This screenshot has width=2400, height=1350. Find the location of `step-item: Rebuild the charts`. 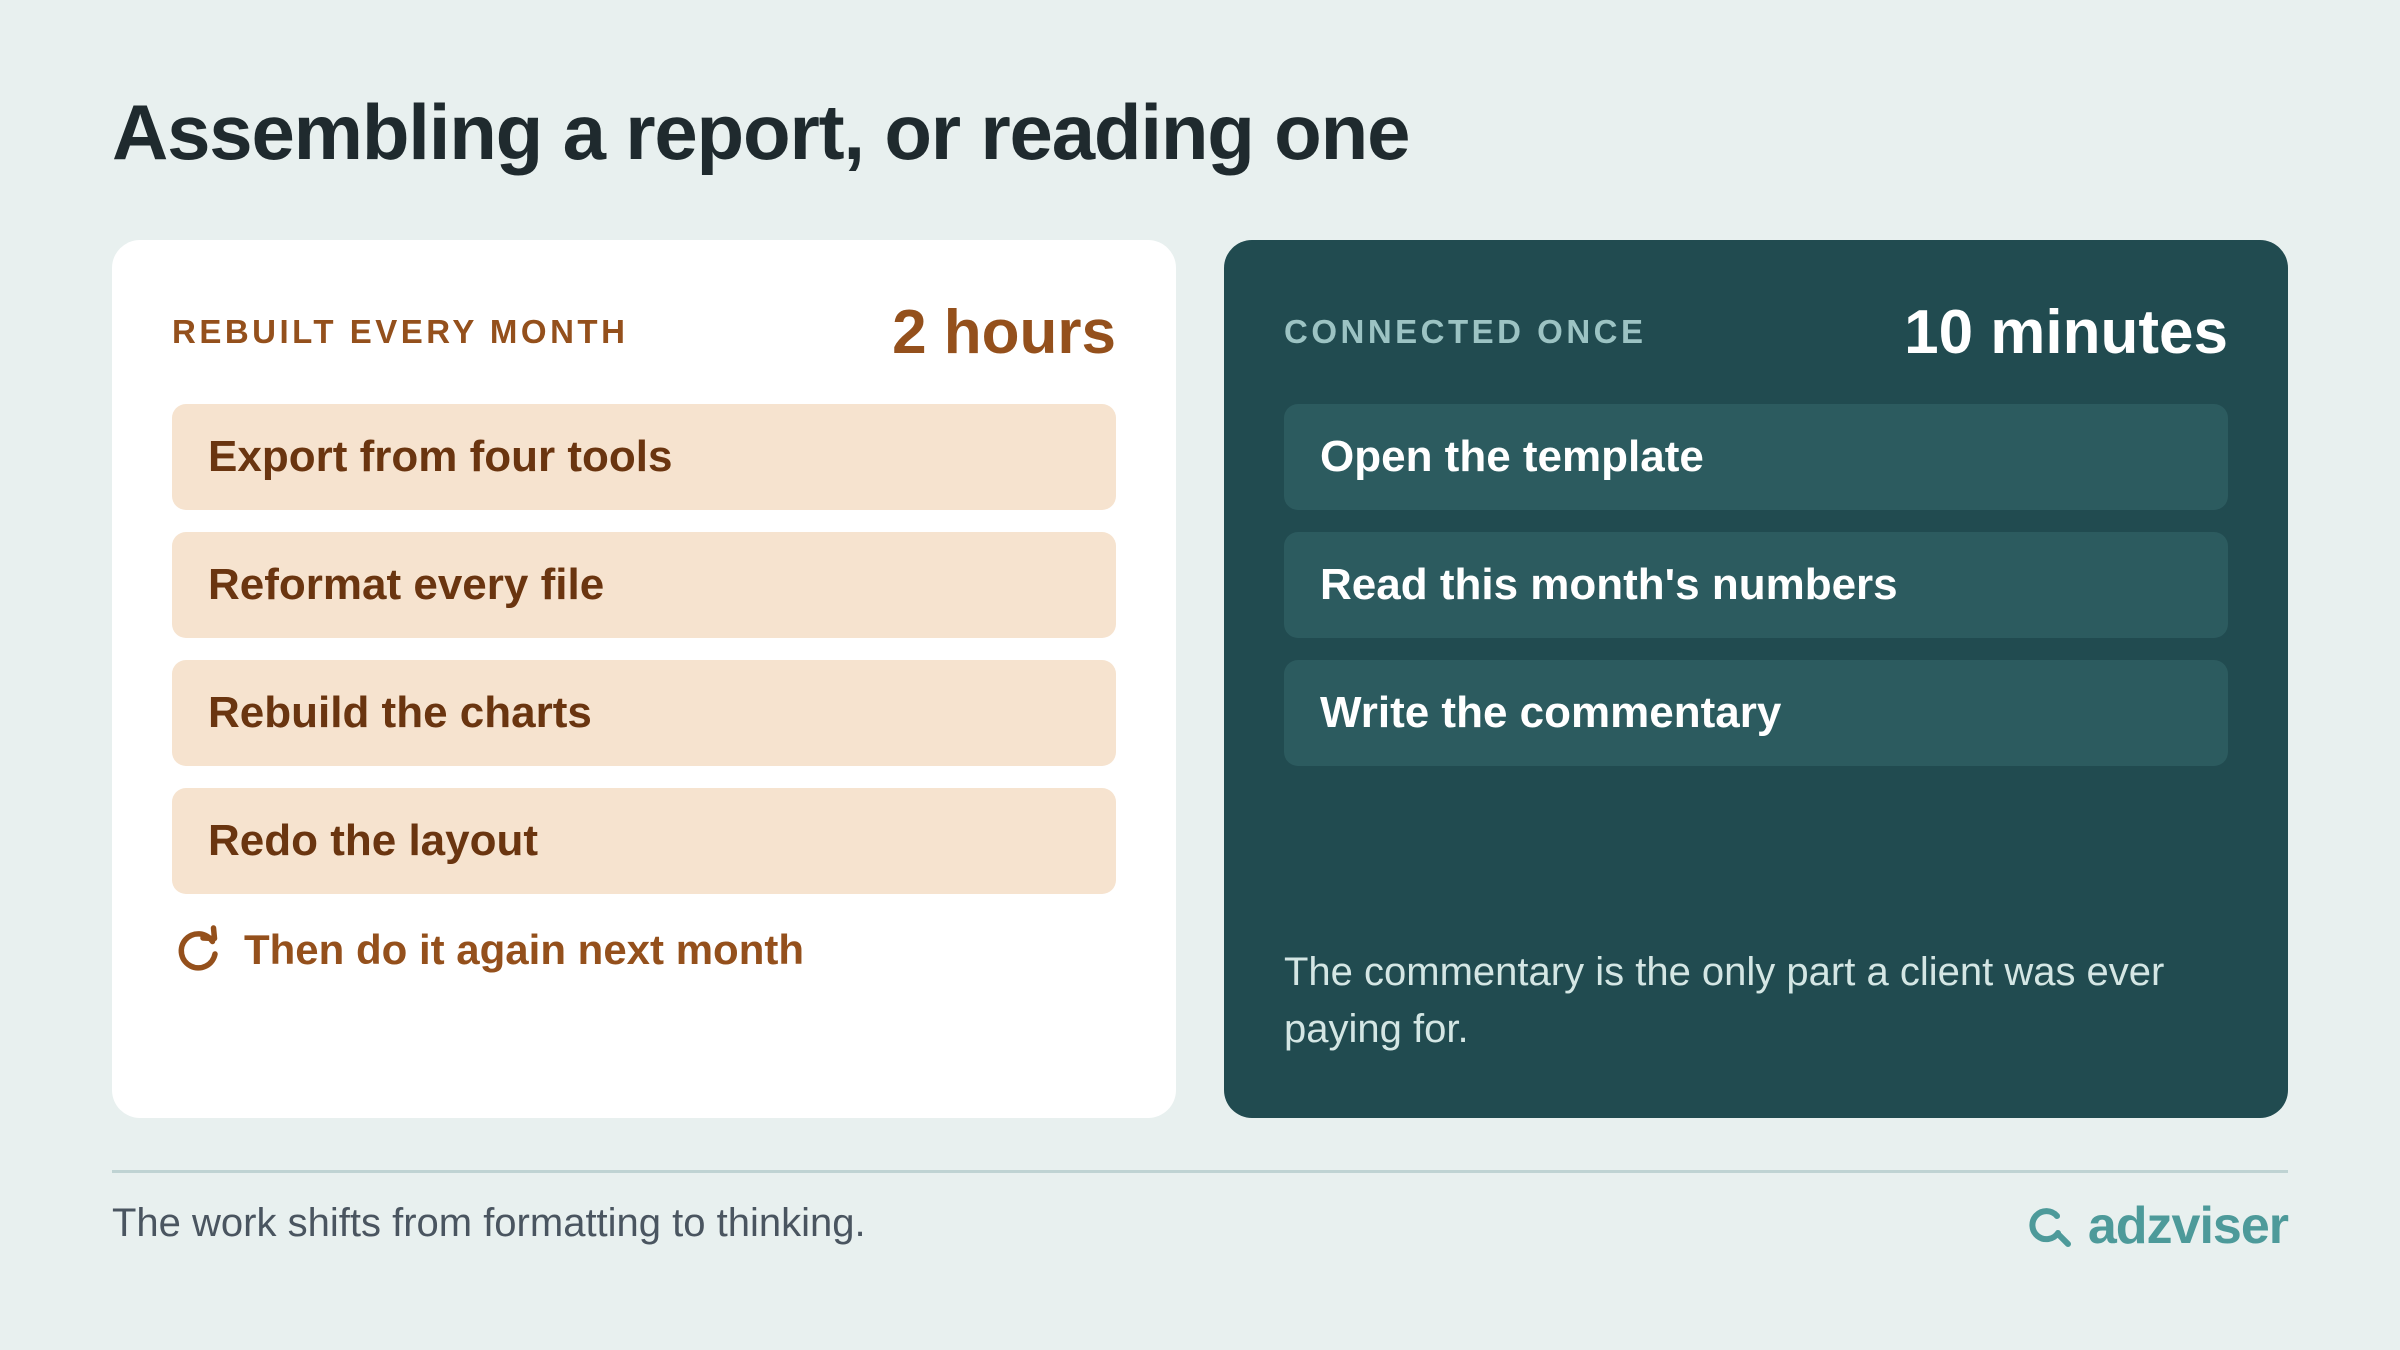

step-item: Rebuild the charts is located at coordinates (644, 713).